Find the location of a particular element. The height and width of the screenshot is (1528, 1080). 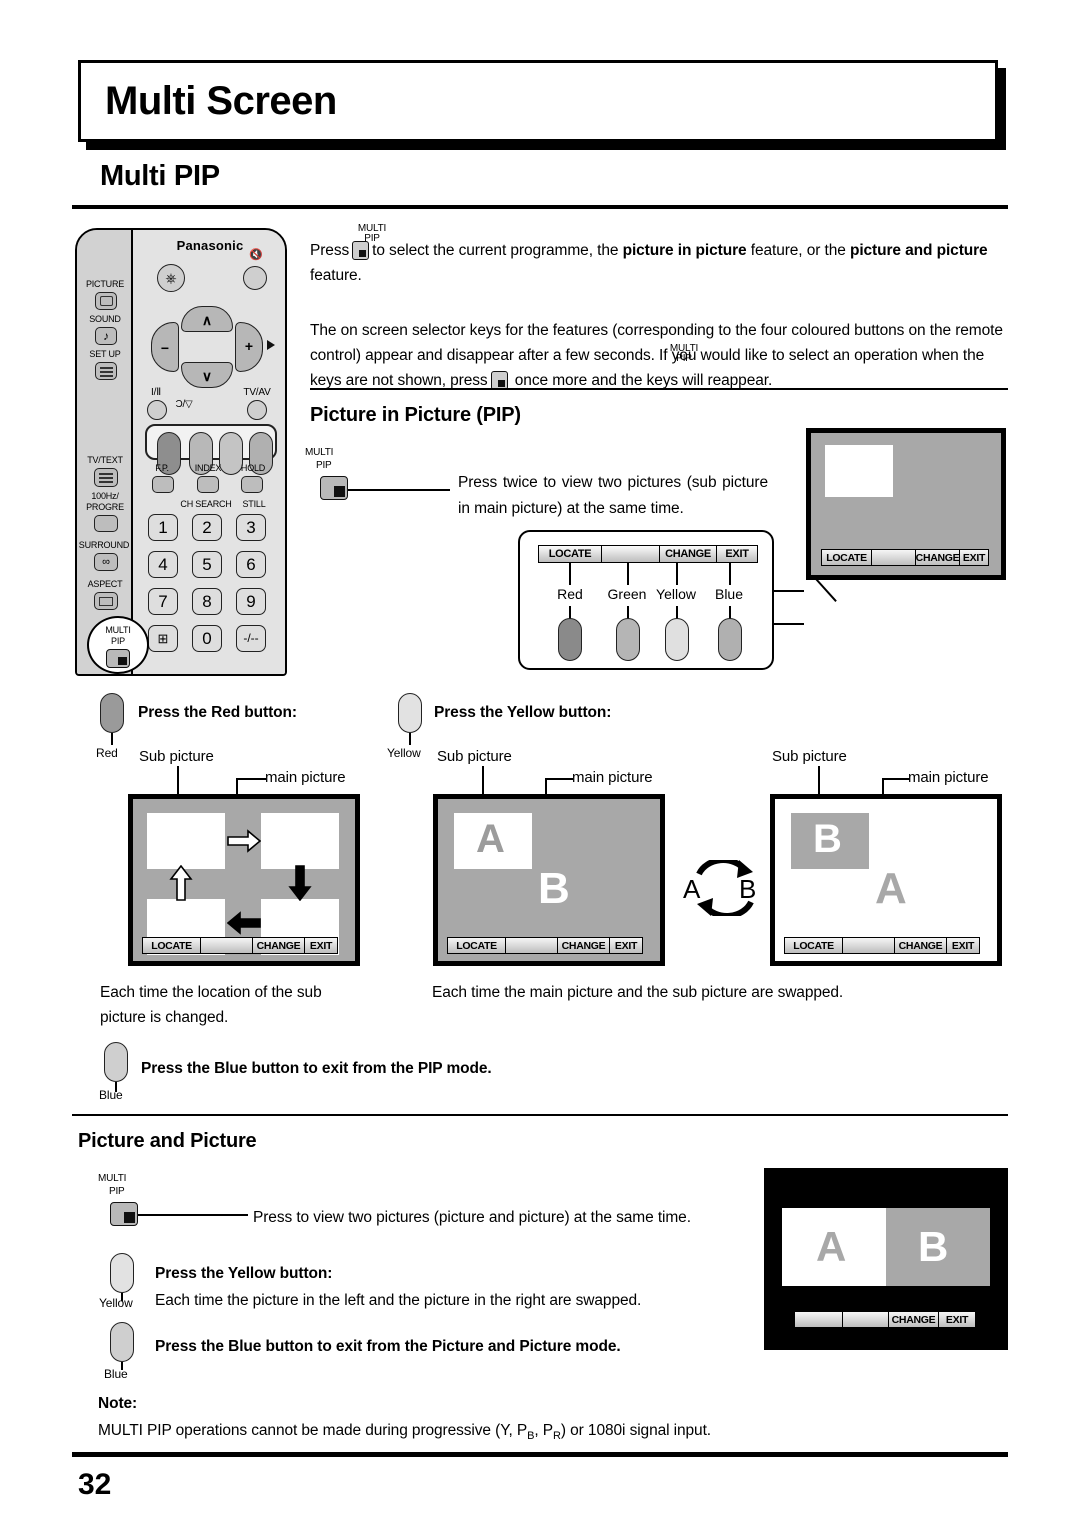

pap-leader-line is located at coordinates (193, 1215).